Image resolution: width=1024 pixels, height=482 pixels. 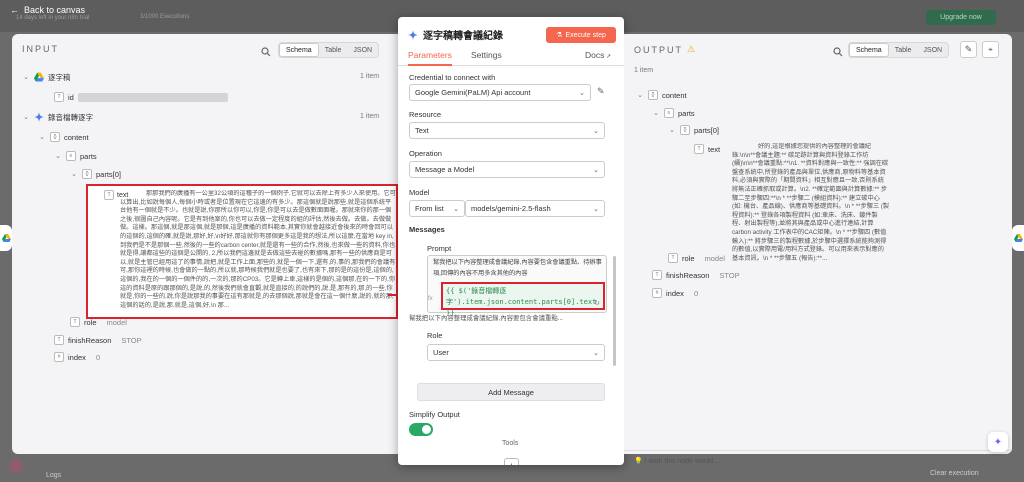 What do you see at coordinates (614, 311) in the screenshot?
I see `message-scrollbar` at bounding box center [614, 311].